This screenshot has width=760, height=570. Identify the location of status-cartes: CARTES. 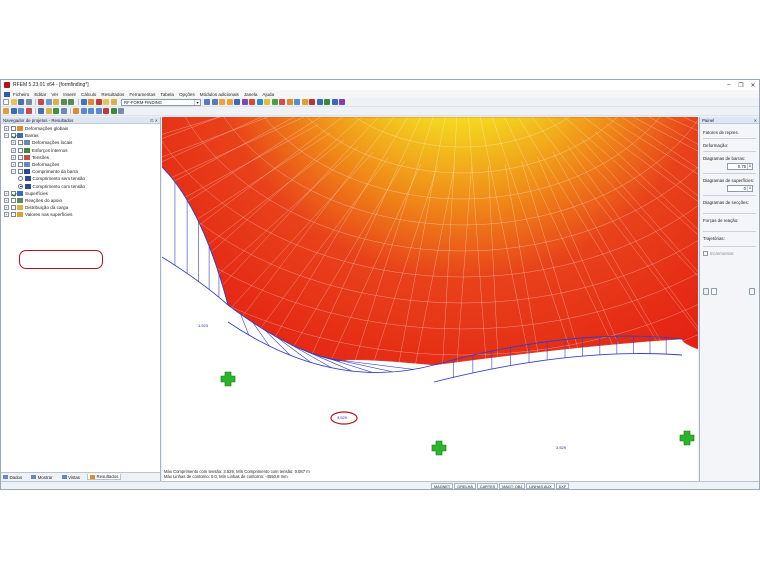
(487, 485).